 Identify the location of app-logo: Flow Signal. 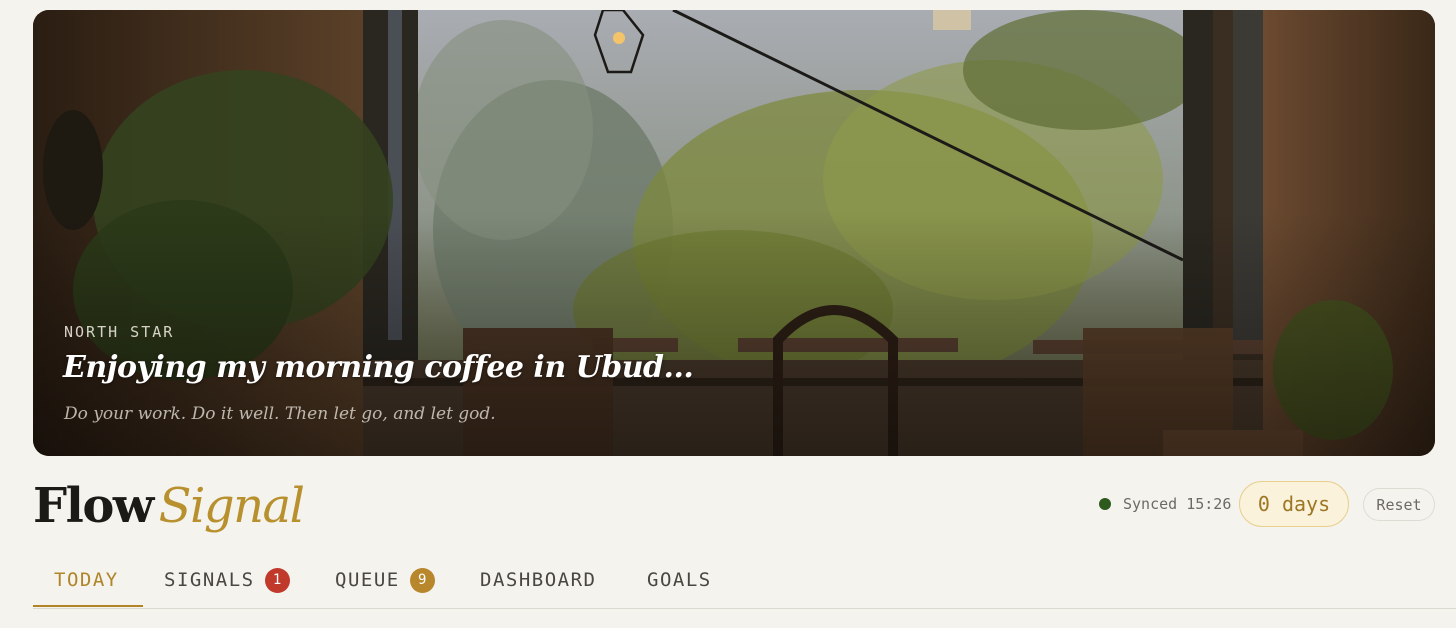
(169, 506).